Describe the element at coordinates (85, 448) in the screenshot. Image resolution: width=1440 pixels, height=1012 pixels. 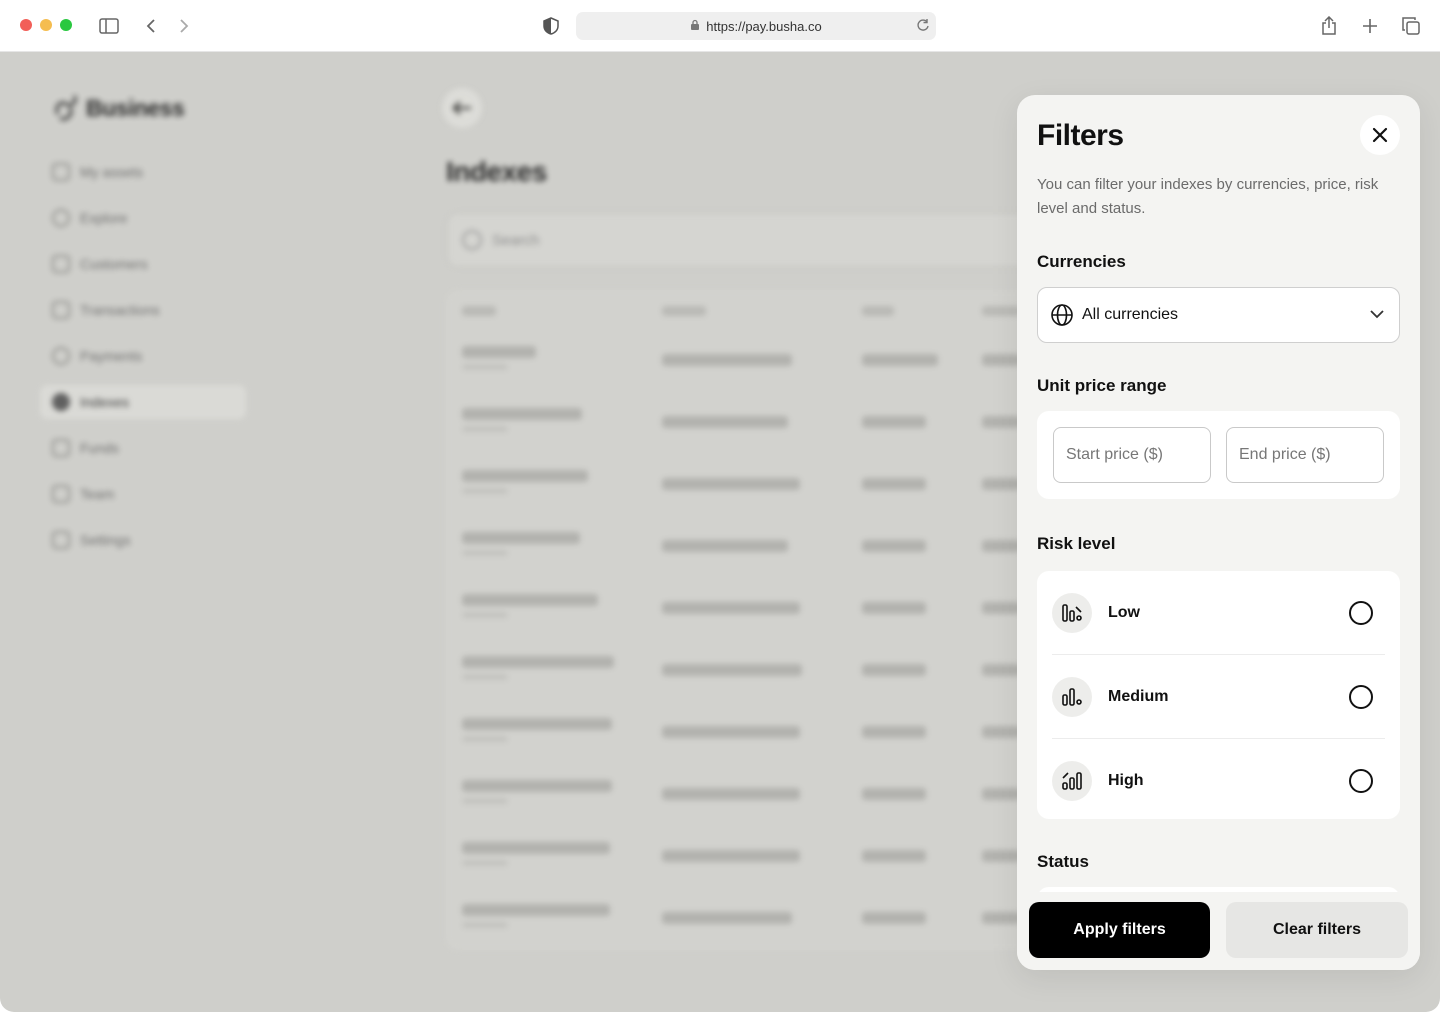
I see `sidebar-item-funds: Funds` at that location.